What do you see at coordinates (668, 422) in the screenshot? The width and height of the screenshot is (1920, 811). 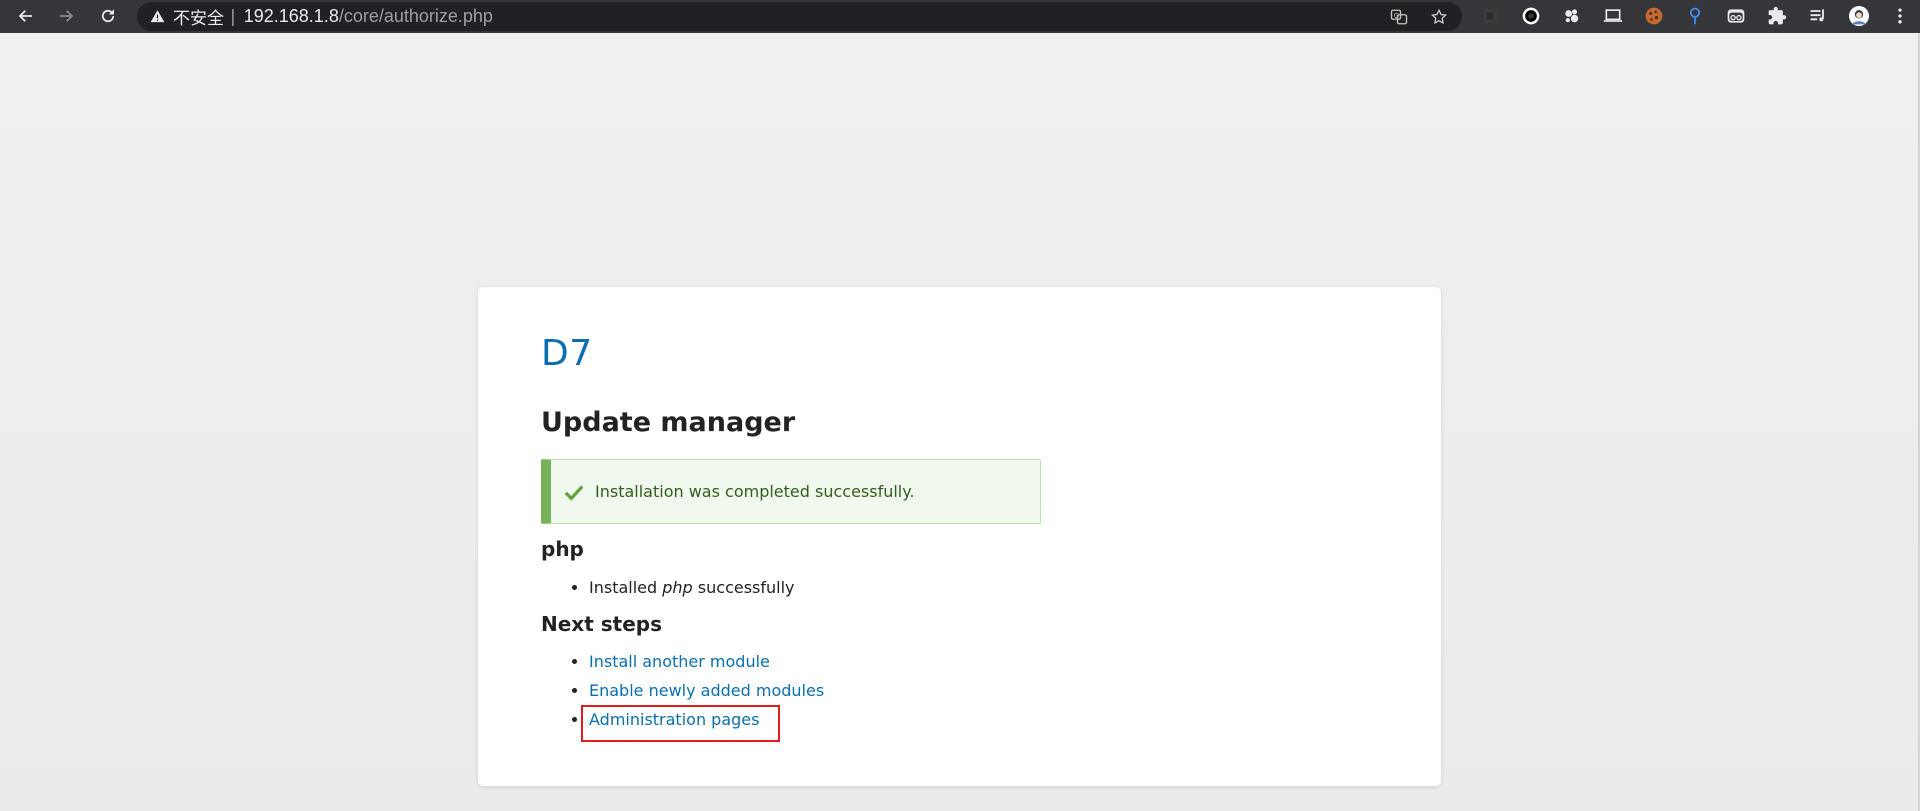 I see `page-title: Update manager` at bounding box center [668, 422].